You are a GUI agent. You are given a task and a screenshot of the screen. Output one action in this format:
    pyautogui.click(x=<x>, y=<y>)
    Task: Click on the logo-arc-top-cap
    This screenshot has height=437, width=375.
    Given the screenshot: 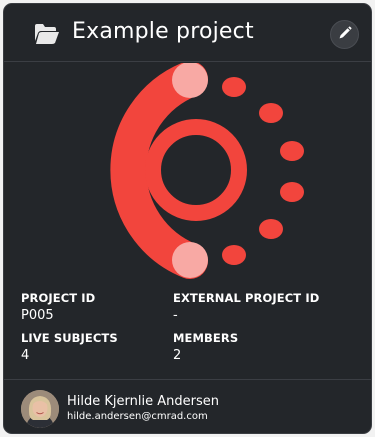 What is the action you would take?
    pyautogui.click(x=190, y=80)
    